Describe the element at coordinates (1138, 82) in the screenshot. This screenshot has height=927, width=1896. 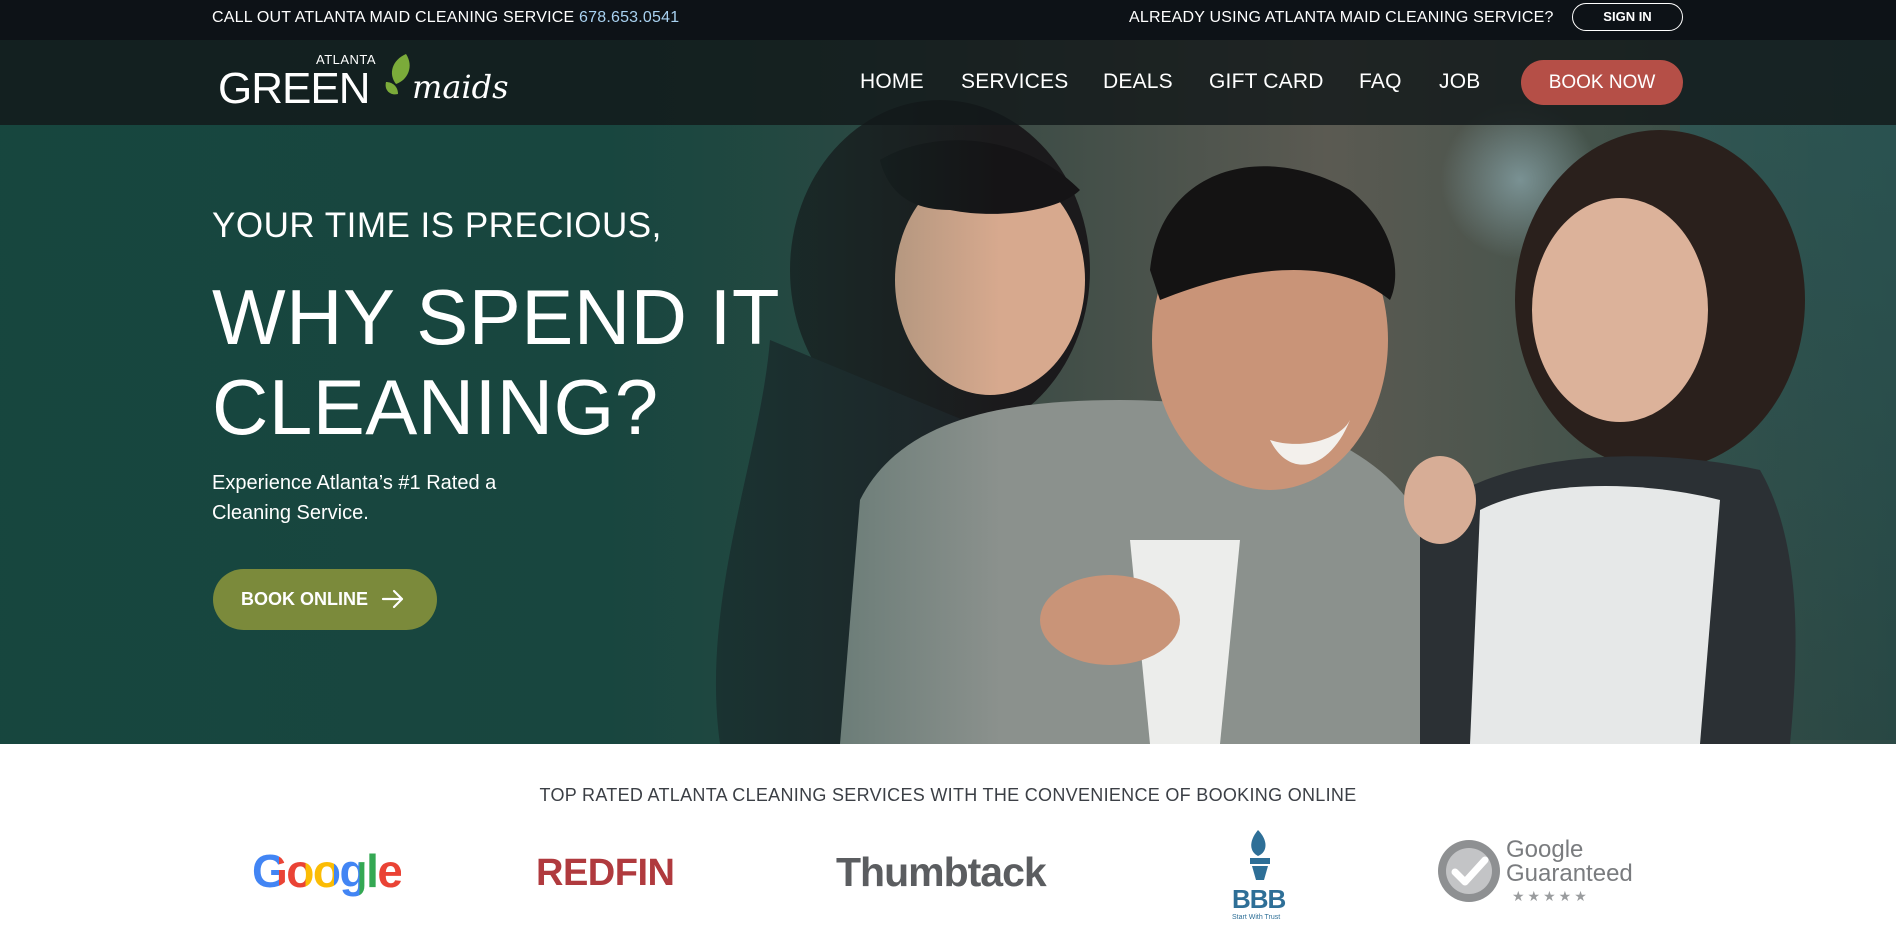
I see `nav-deals: DEALS` at that location.